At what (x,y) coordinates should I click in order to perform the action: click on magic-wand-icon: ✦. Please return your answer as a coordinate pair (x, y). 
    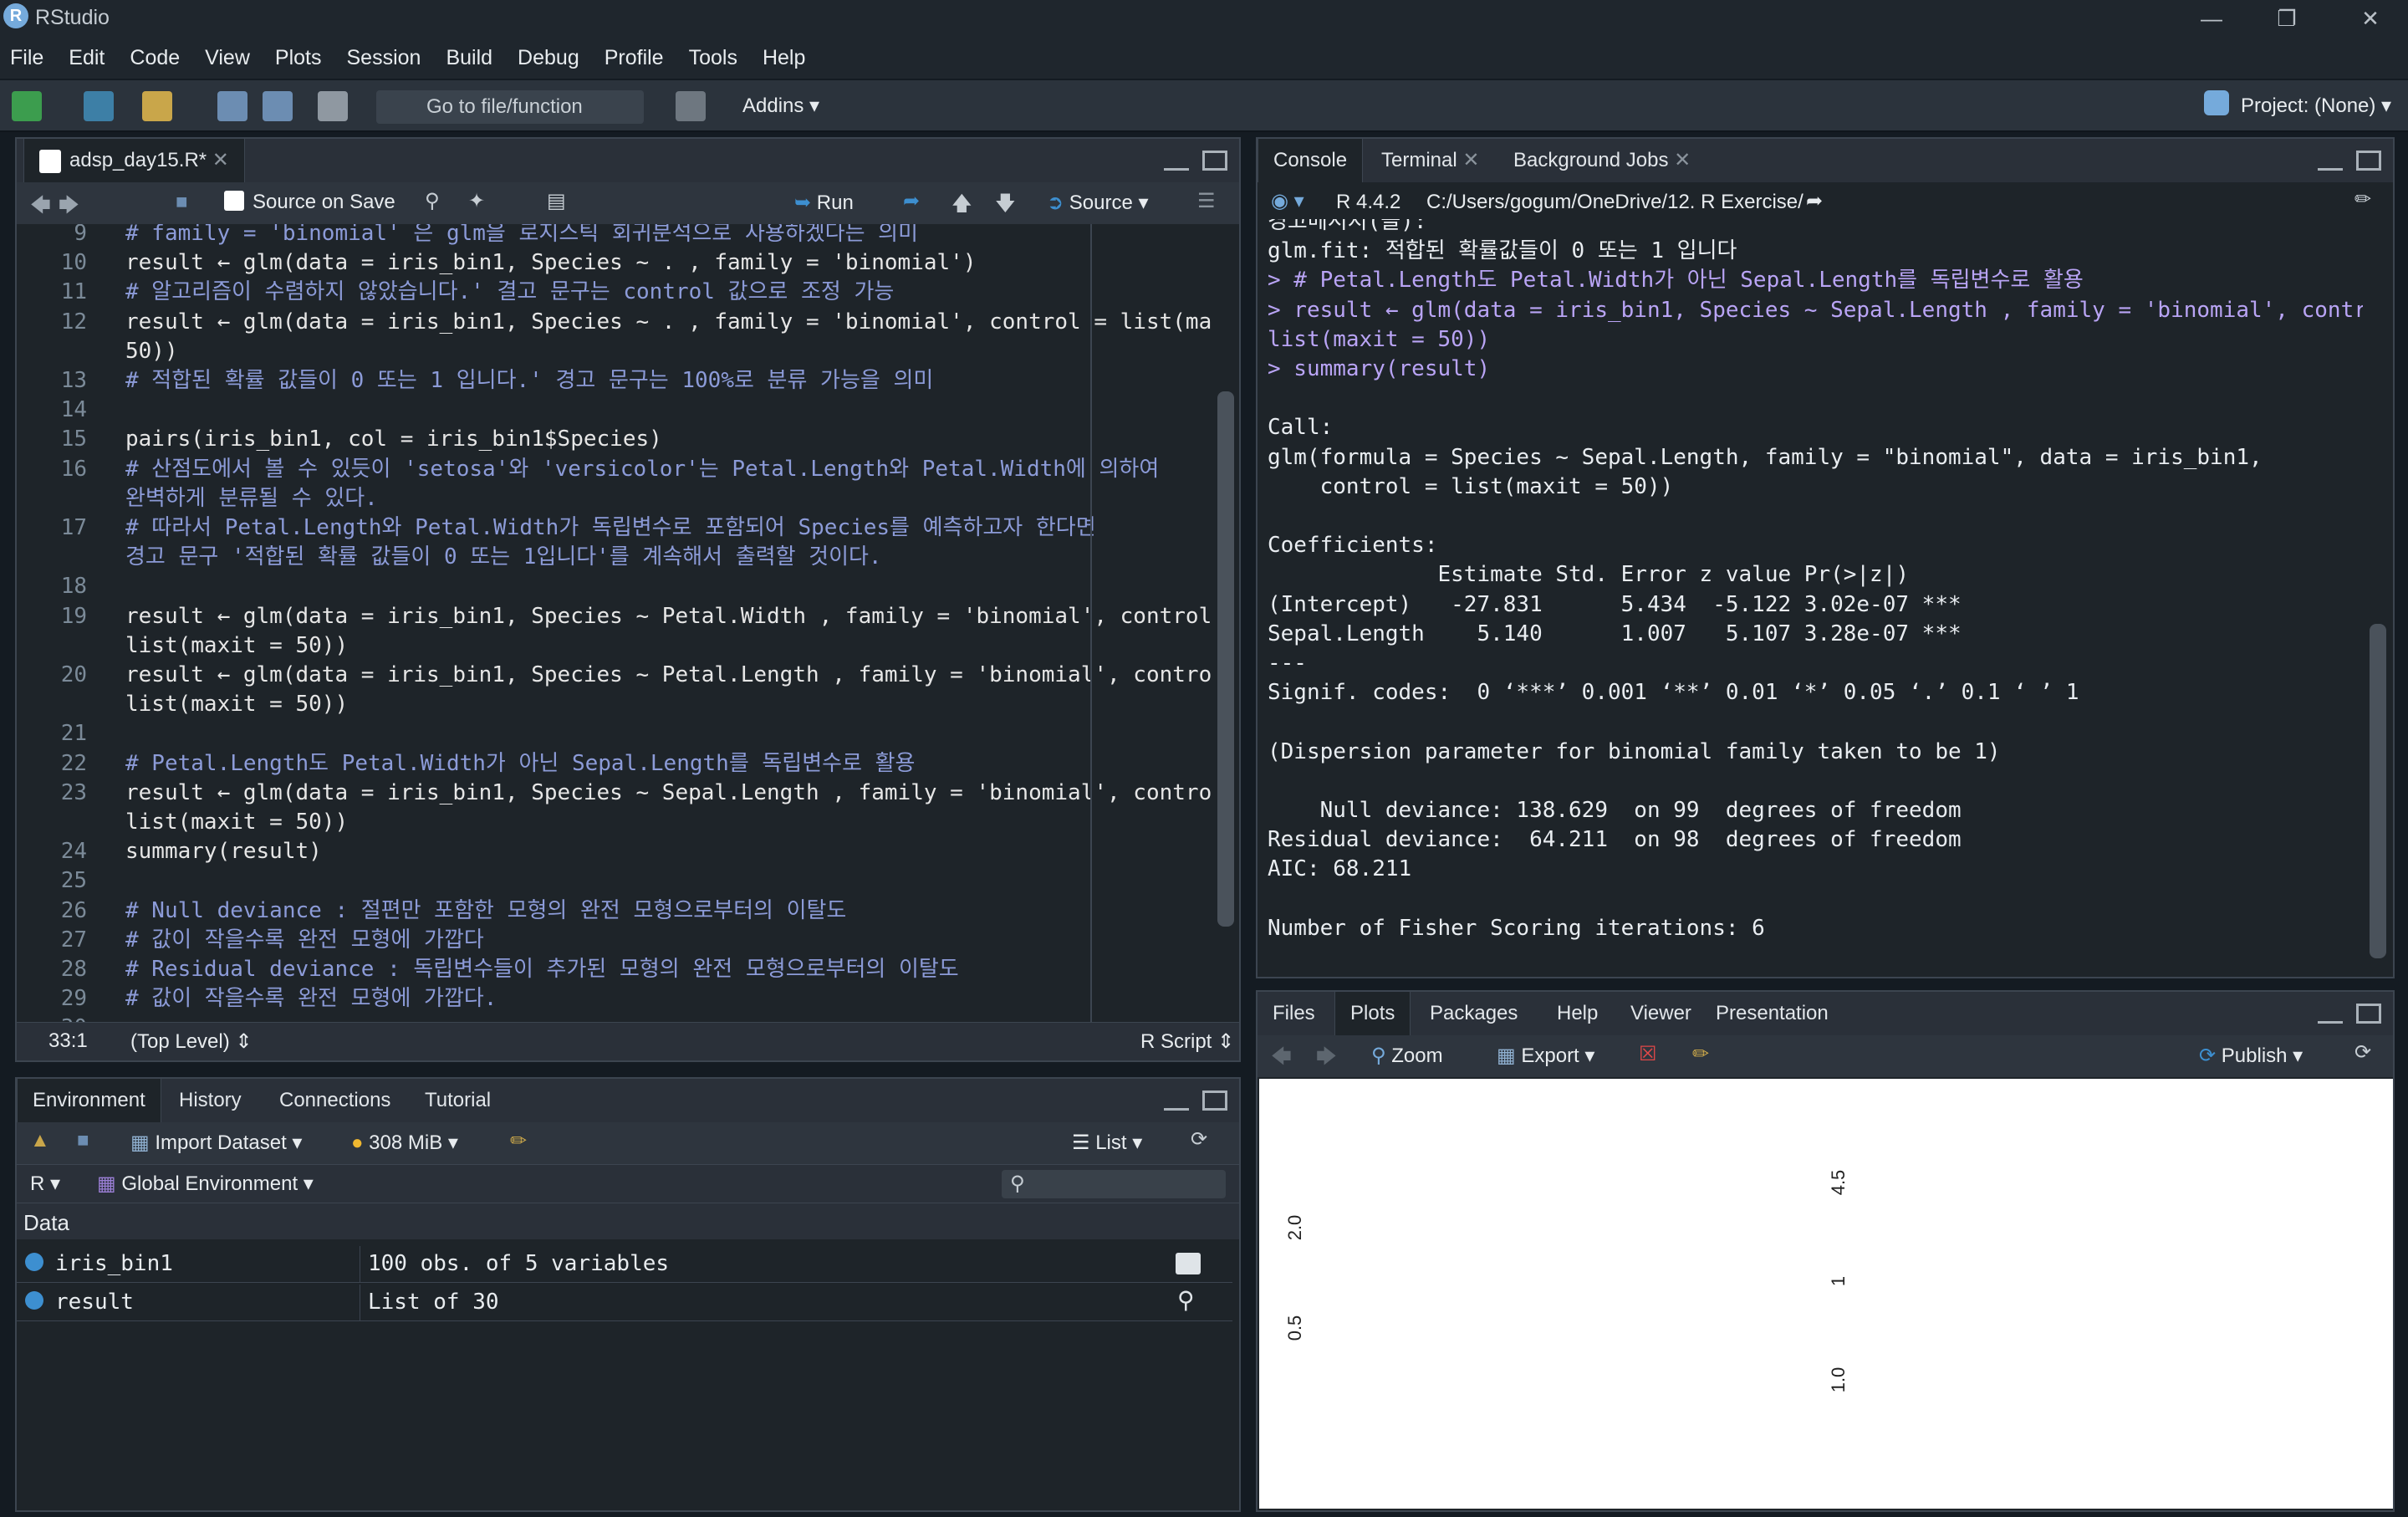
    Looking at the image, I should click on (477, 201).